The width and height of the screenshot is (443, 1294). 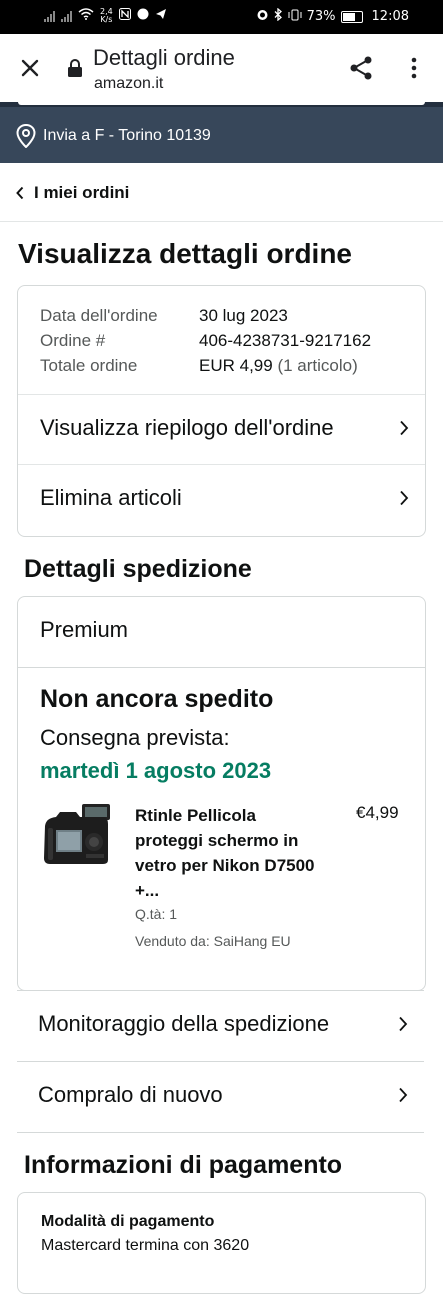 What do you see at coordinates (156, 914) in the screenshot?
I see `product-quantity: Q.tà: 1` at bounding box center [156, 914].